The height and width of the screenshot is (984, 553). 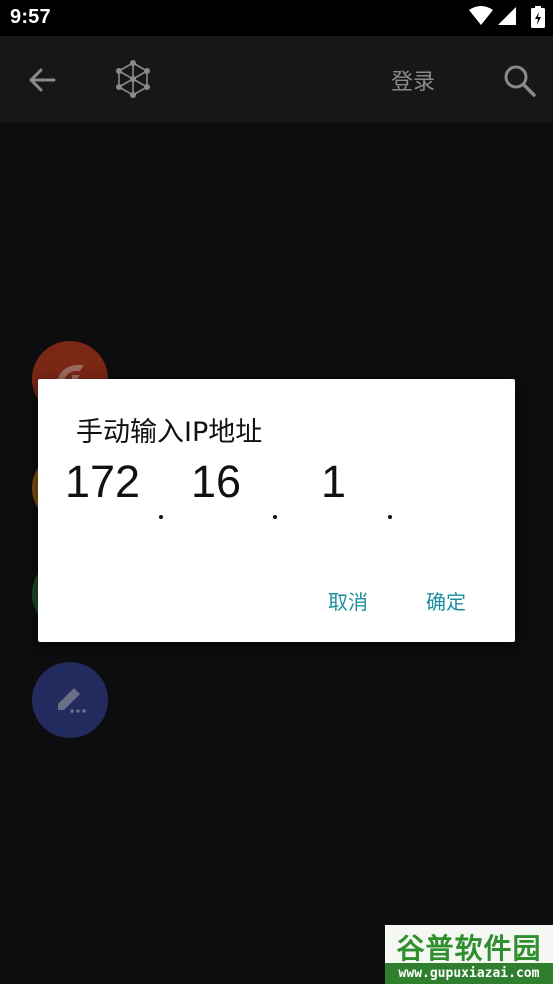 I want to click on status-bar: 9:57, so click(x=276, y=18).